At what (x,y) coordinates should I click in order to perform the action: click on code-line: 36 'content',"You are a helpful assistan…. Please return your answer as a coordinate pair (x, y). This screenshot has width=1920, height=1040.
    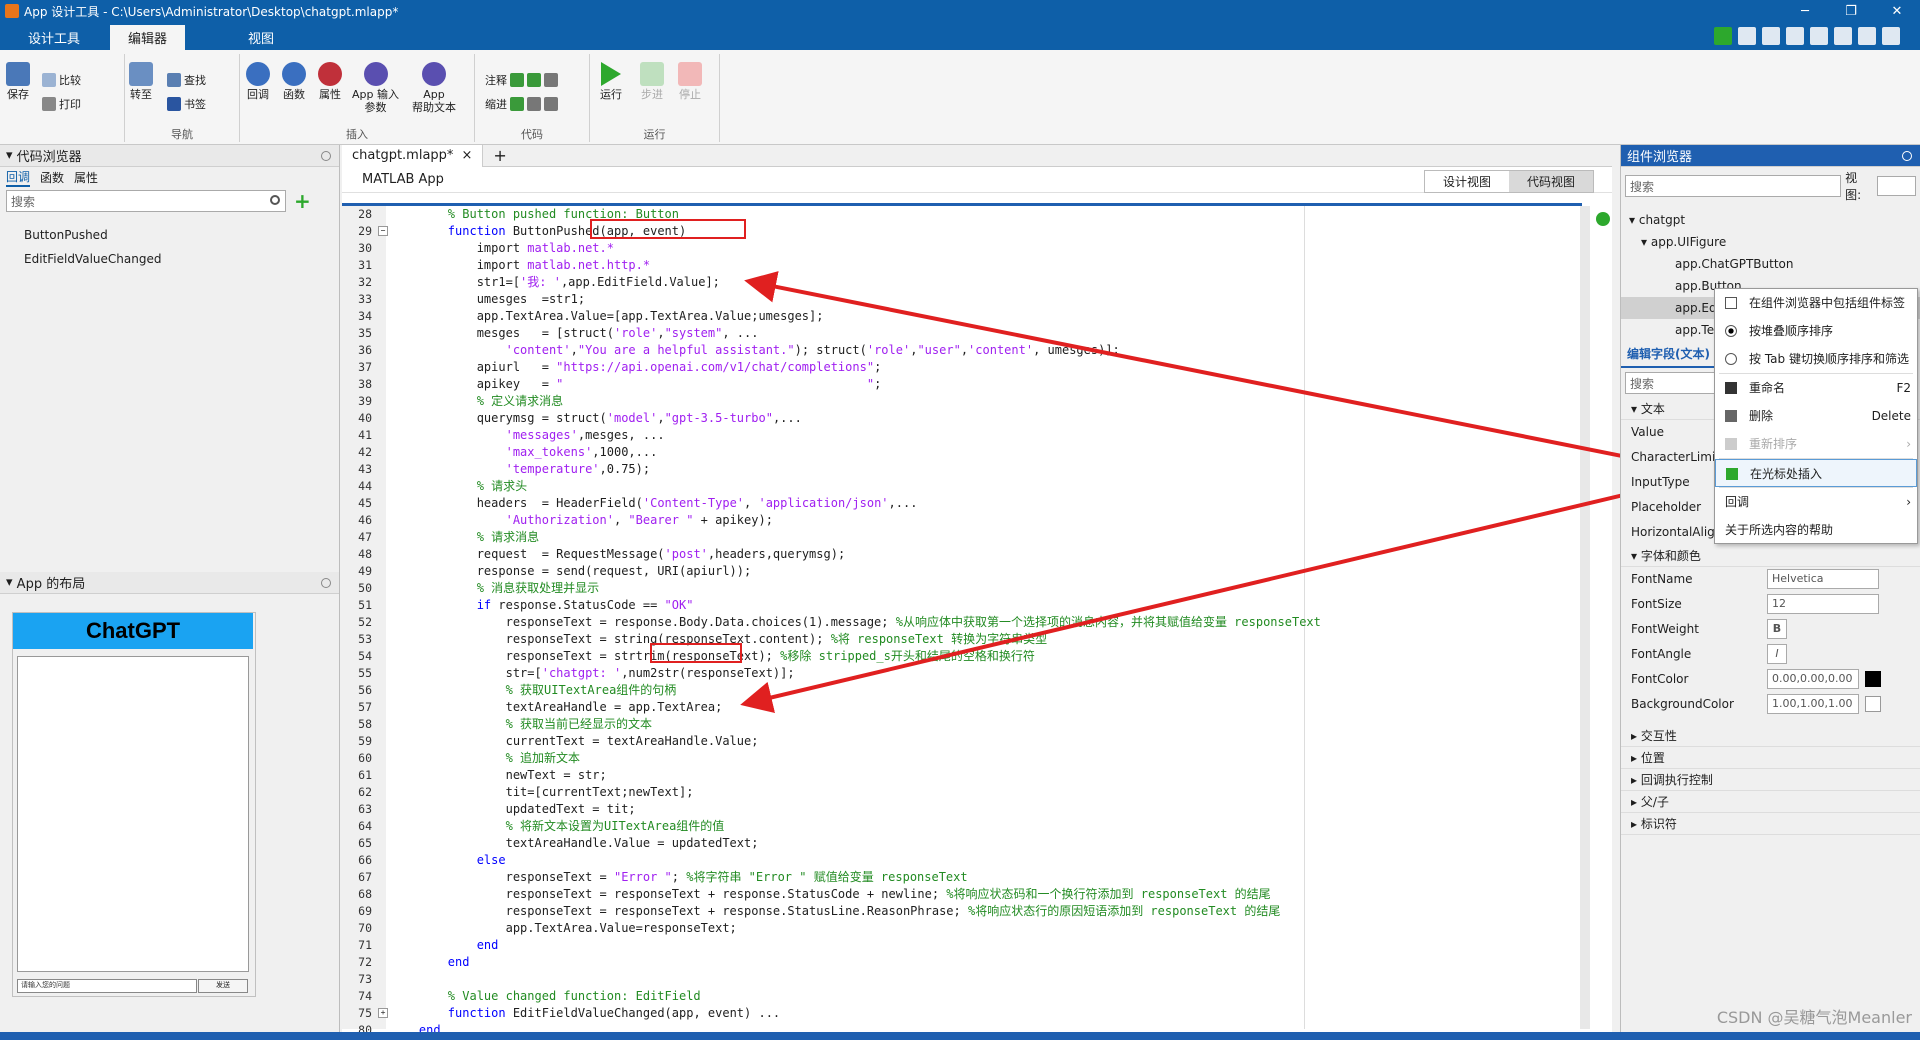
    Looking at the image, I should click on (969, 350).